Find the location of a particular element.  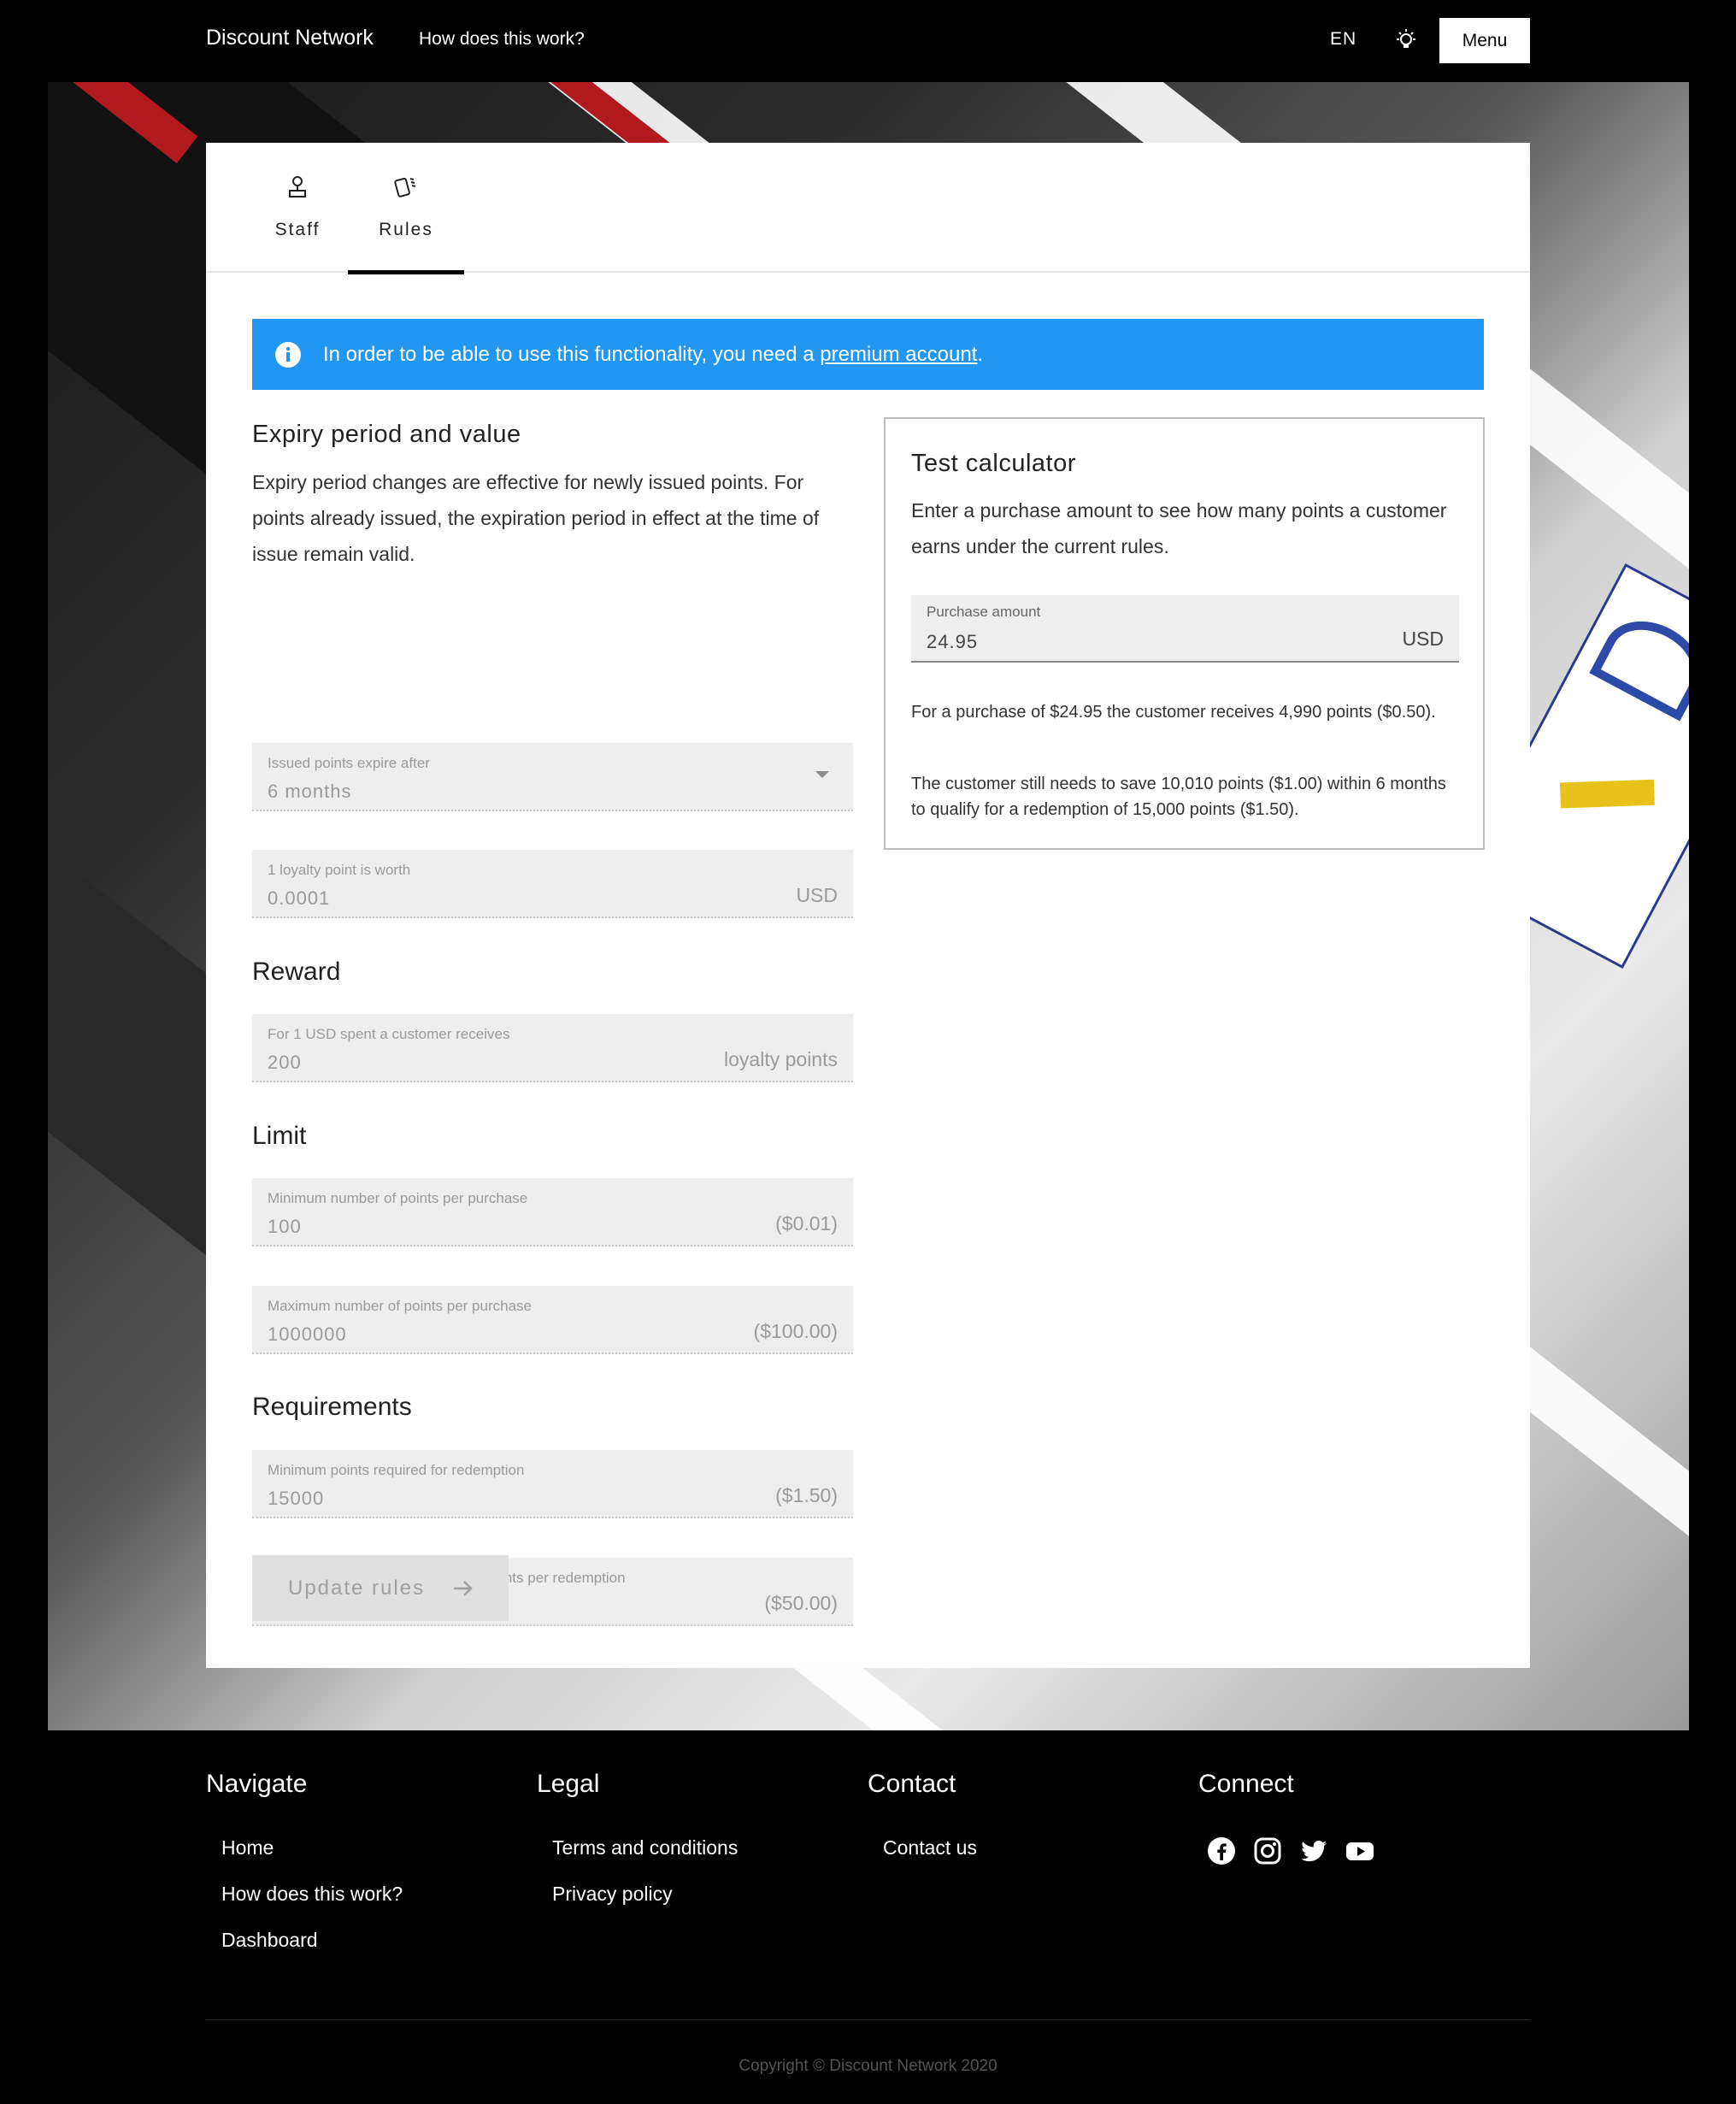

menu-button: Menu is located at coordinates (1484, 40).